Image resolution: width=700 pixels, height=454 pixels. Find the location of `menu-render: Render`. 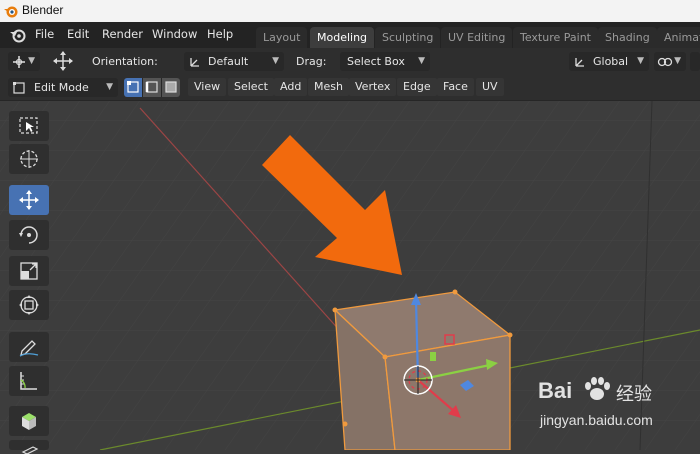

menu-render: Render is located at coordinates (122, 34).